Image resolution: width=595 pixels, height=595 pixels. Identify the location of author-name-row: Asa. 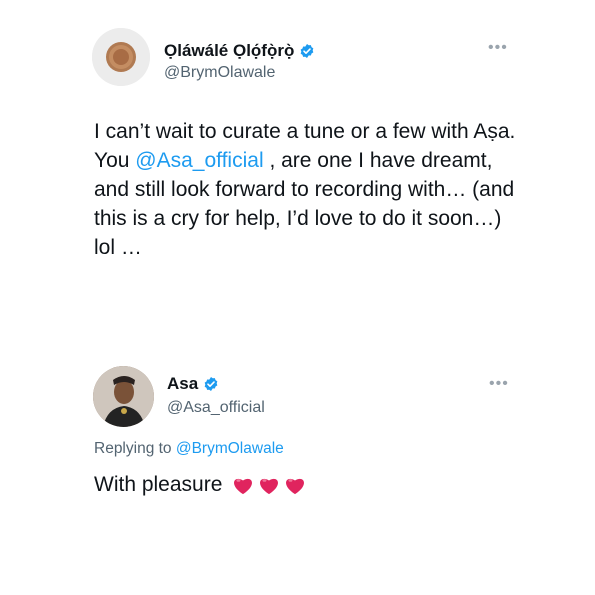
(193, 384).